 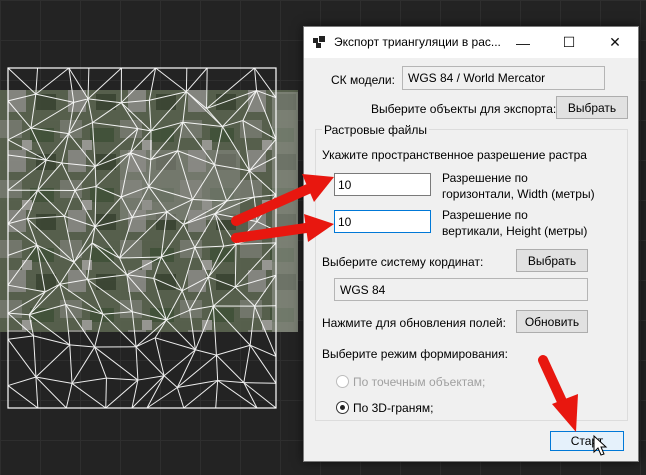 I want to click on radio-point-objects-label: По точечным объектам;, so click(x=419, y=382).